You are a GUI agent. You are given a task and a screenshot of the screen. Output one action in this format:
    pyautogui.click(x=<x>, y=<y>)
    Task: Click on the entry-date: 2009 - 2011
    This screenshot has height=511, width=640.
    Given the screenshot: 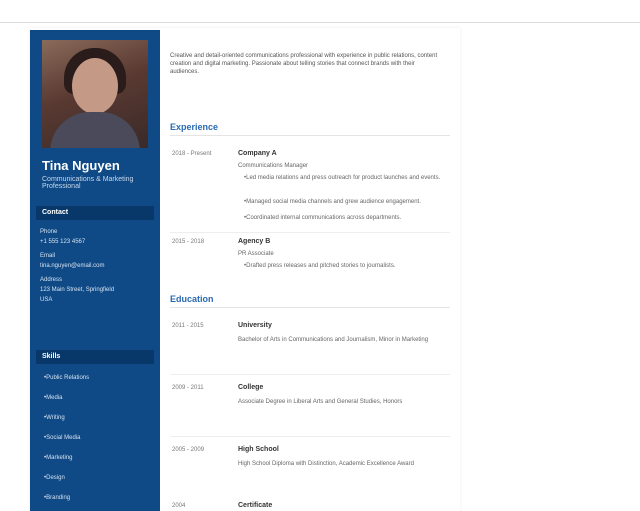 What is the action you would take?
    pyautogui.click(x=188, y=388)
    